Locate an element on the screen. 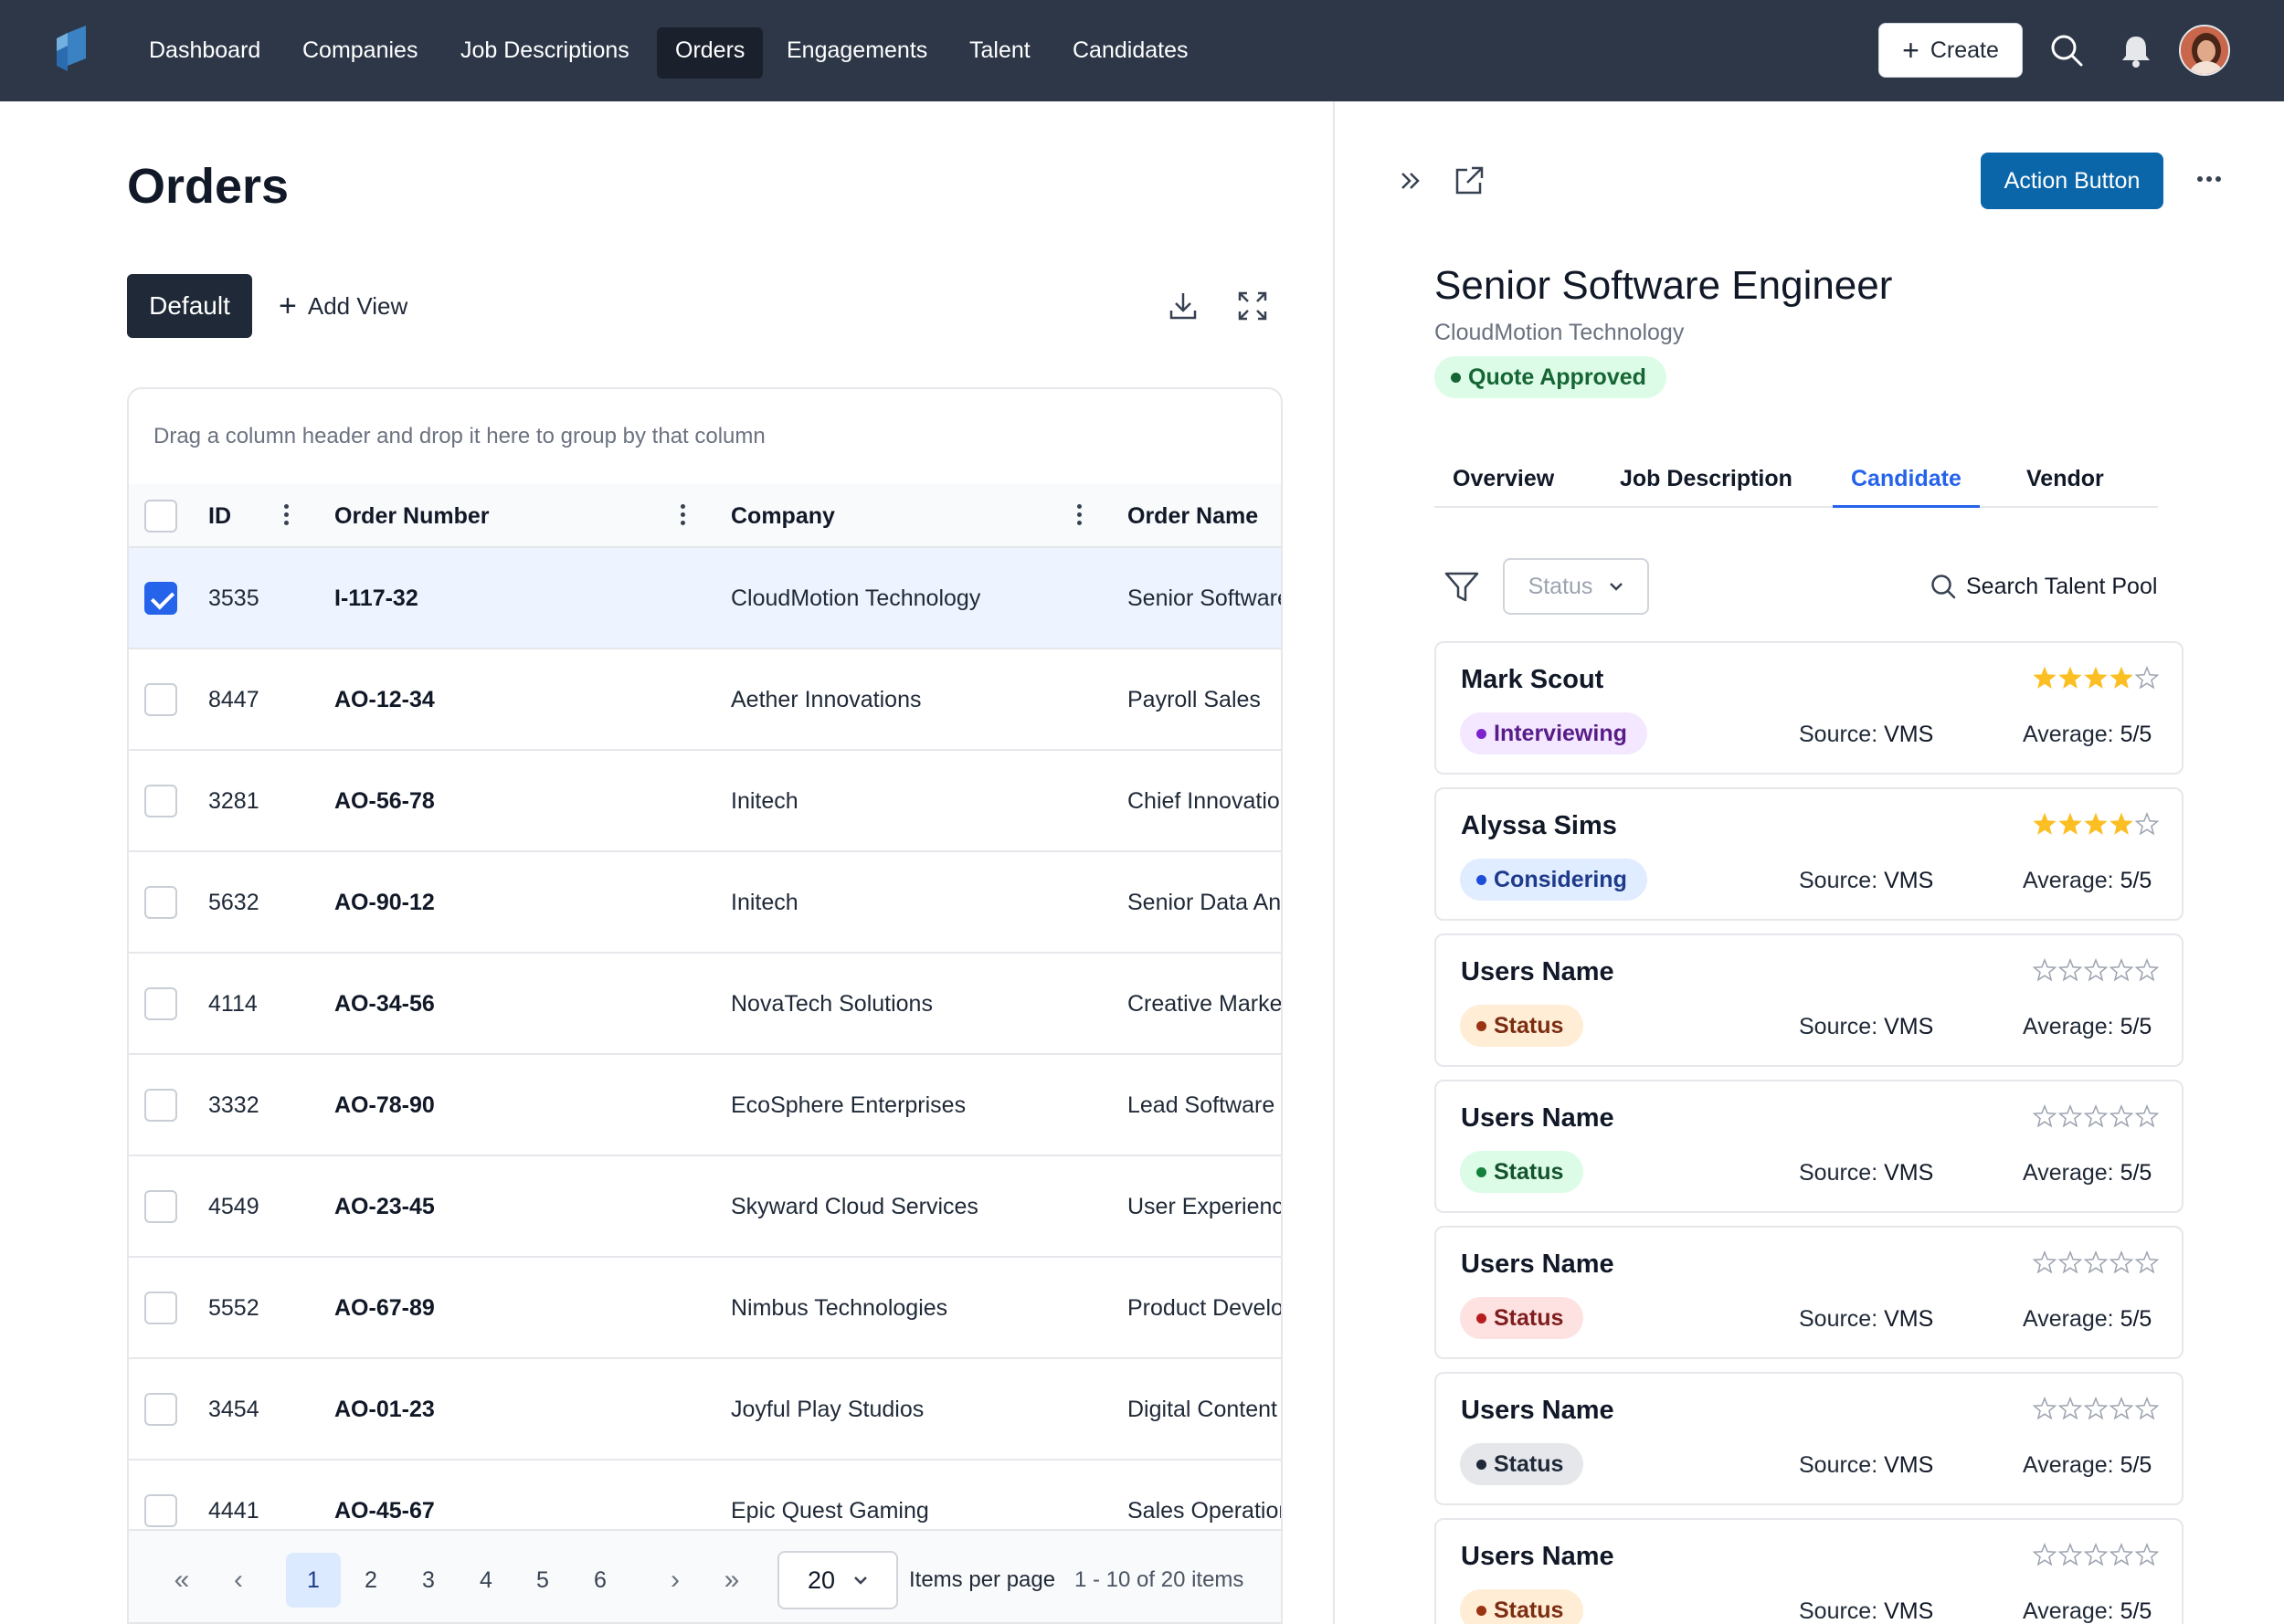 This screenshot has height=1624, width=2284. page-button-1: 1 is located at coordinates (313, 1580).